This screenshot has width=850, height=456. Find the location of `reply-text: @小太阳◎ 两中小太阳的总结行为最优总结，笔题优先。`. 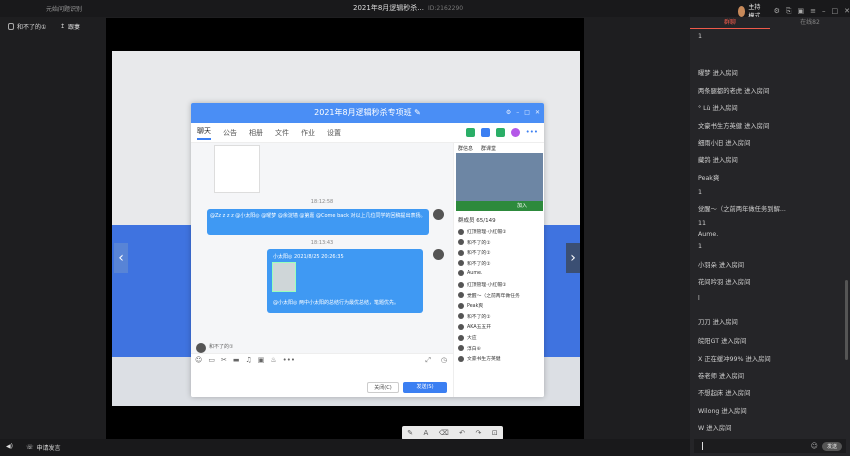

reply-text: @小太阳◎ 两中小太阳的总结行为最优总结，笔题优先。 is located at coordinates (336, 303).